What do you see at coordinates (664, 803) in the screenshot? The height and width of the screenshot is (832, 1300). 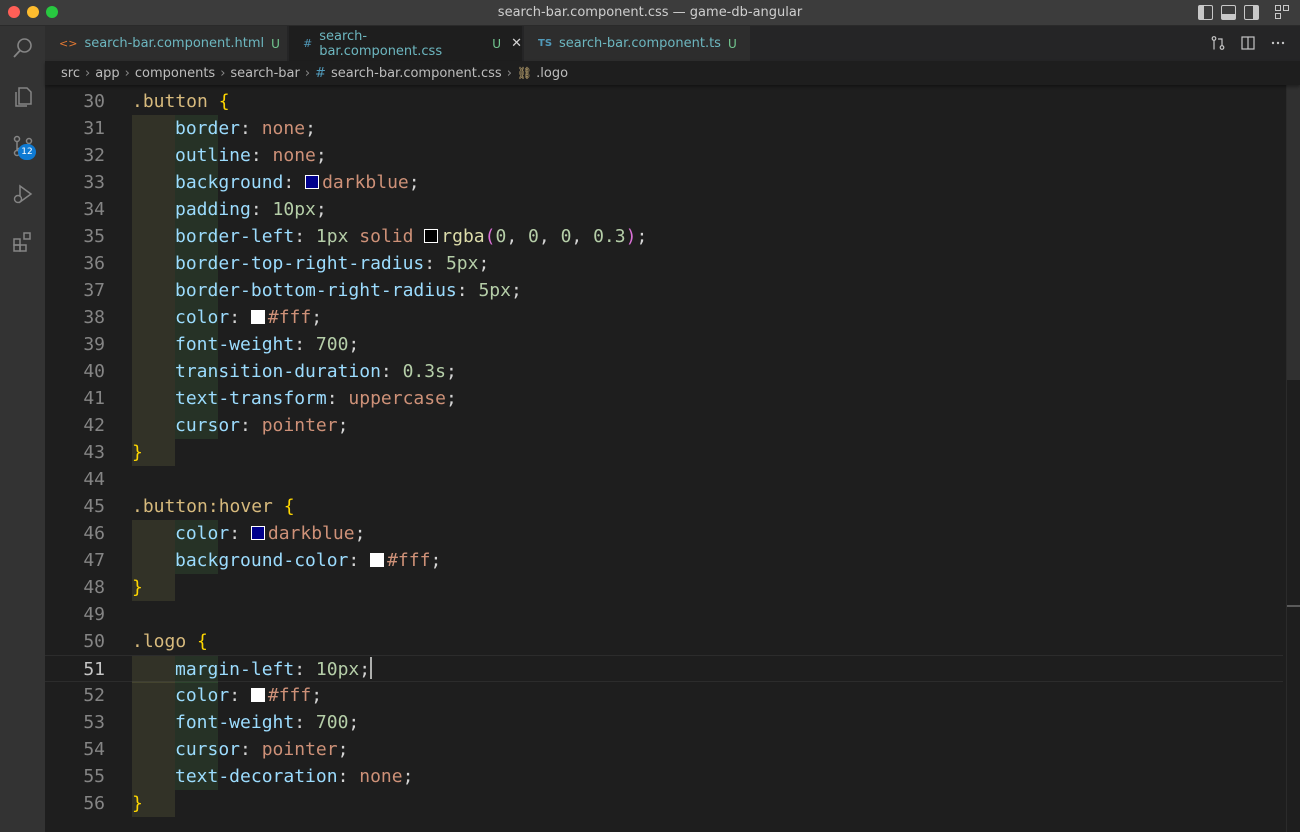 I see `code-line: 56}` at bounding box center [664, 803].